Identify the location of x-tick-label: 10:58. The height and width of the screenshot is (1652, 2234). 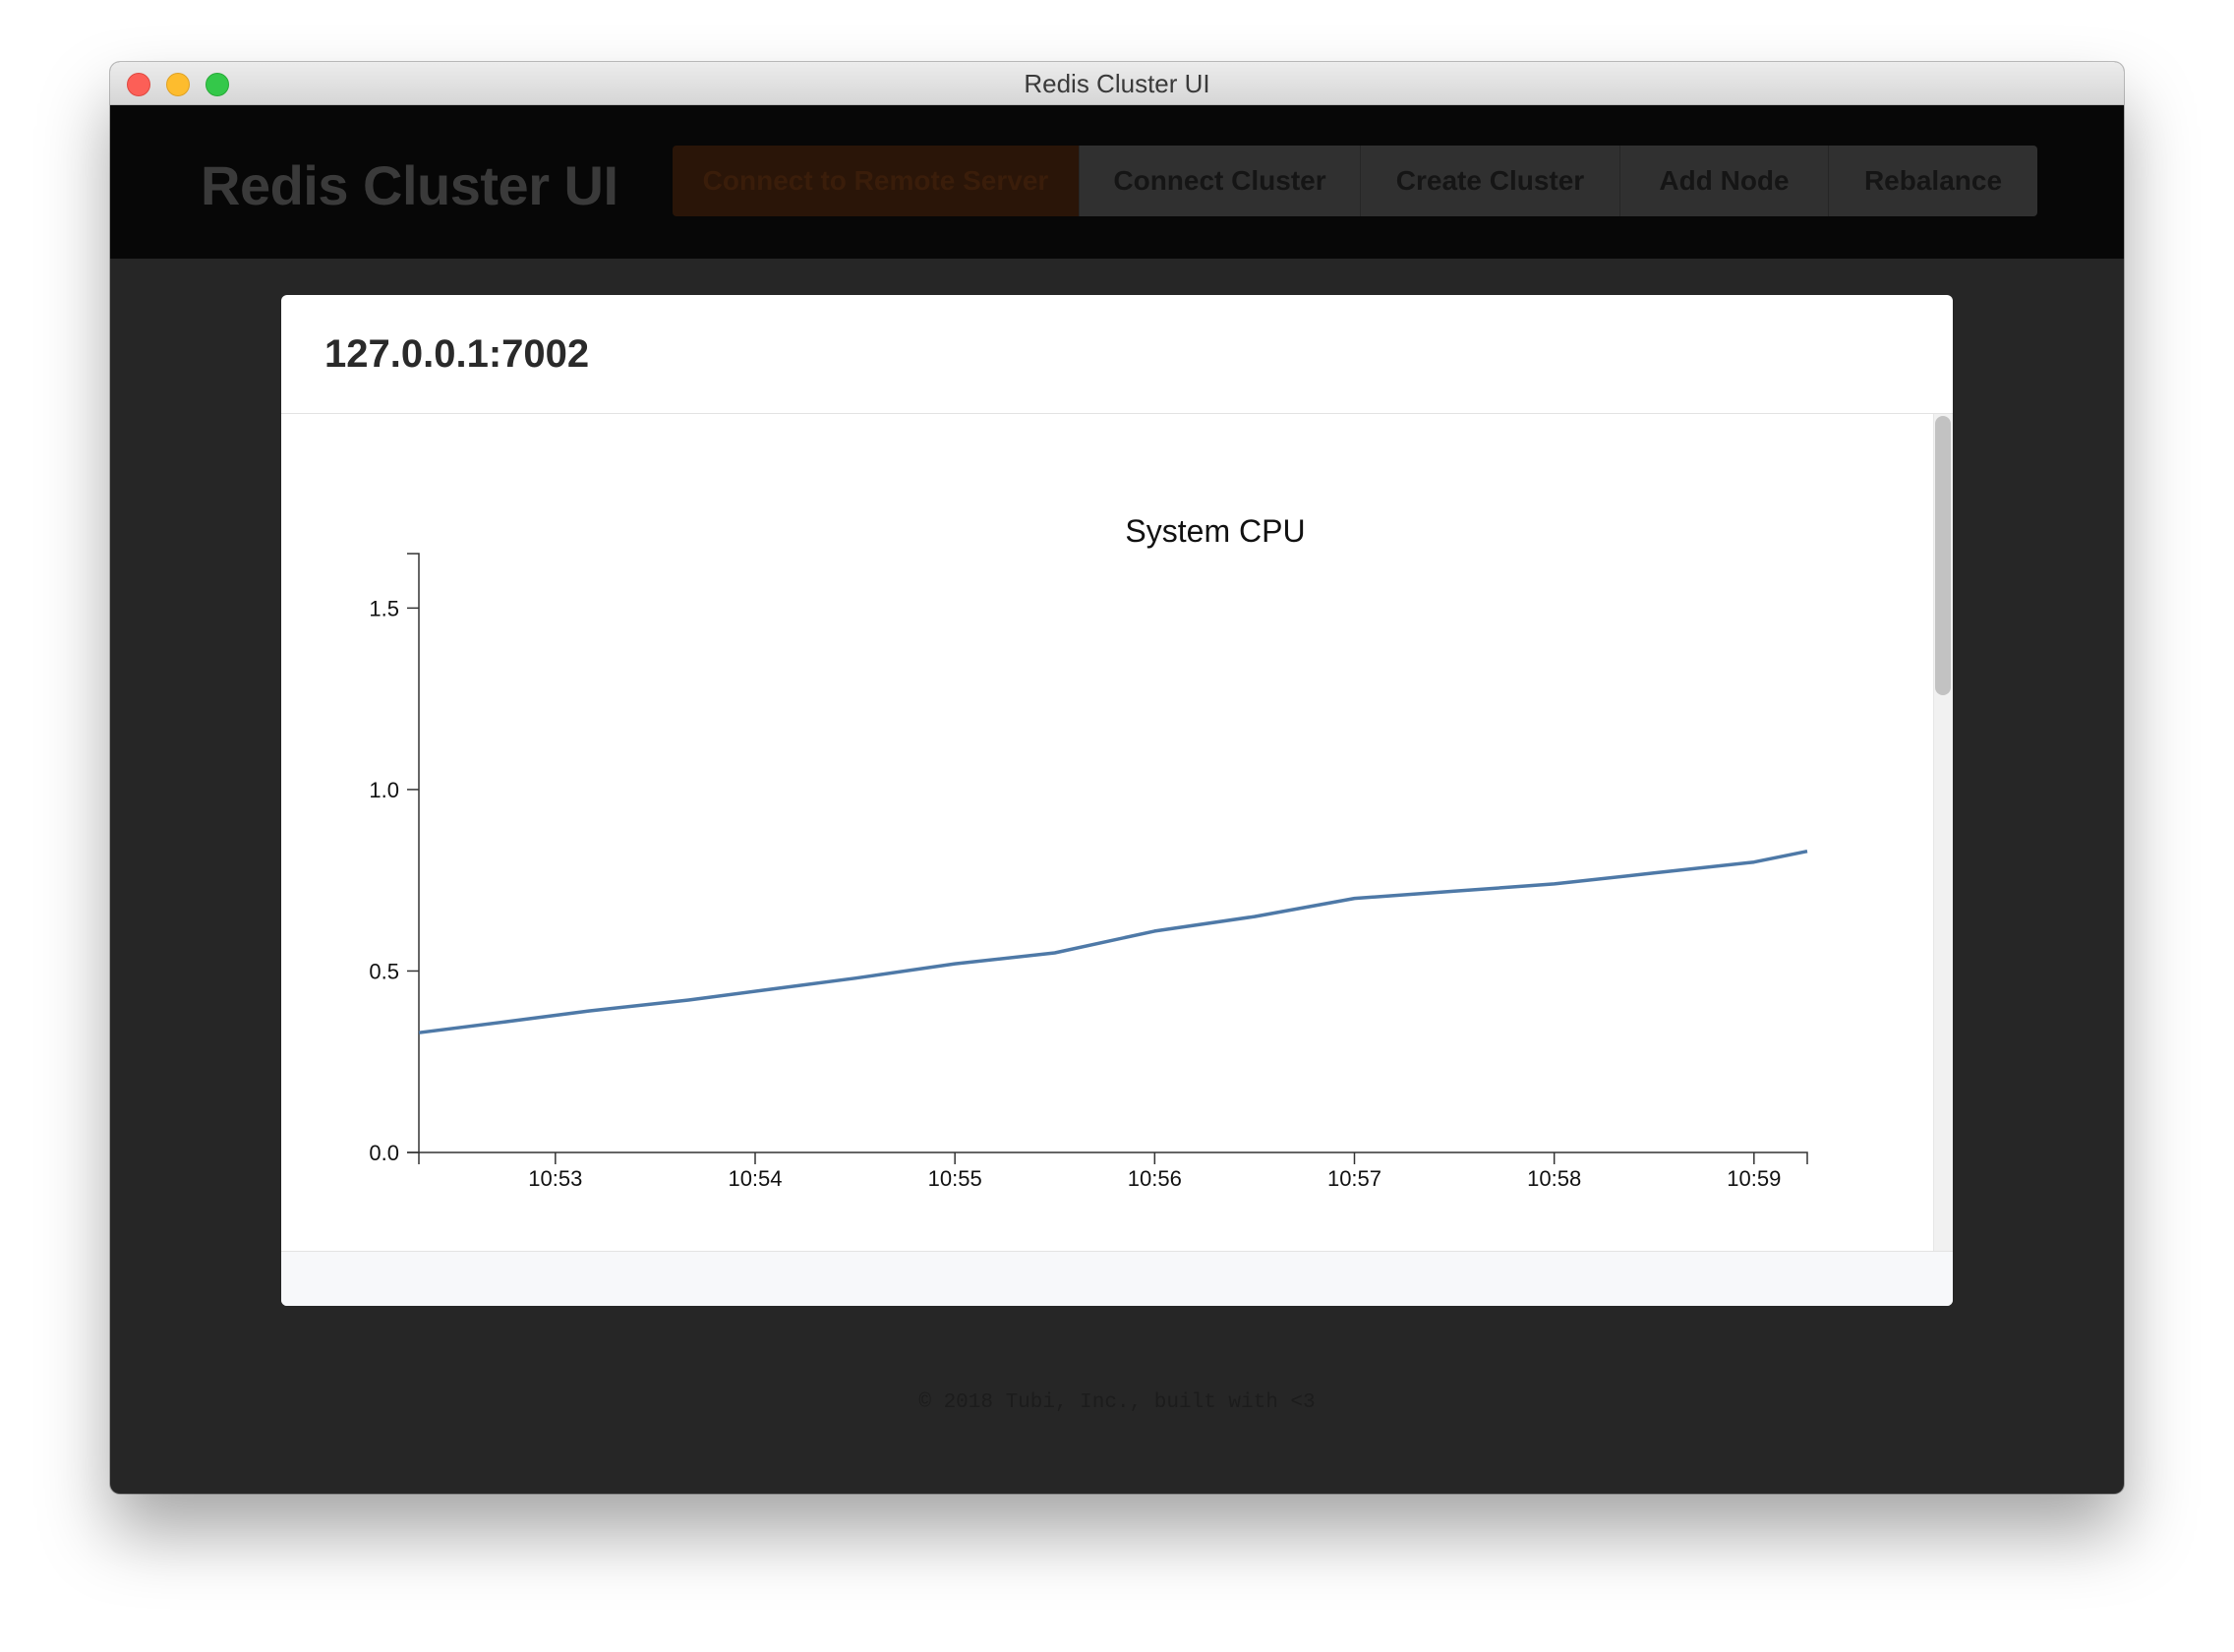
(1554, 1178).